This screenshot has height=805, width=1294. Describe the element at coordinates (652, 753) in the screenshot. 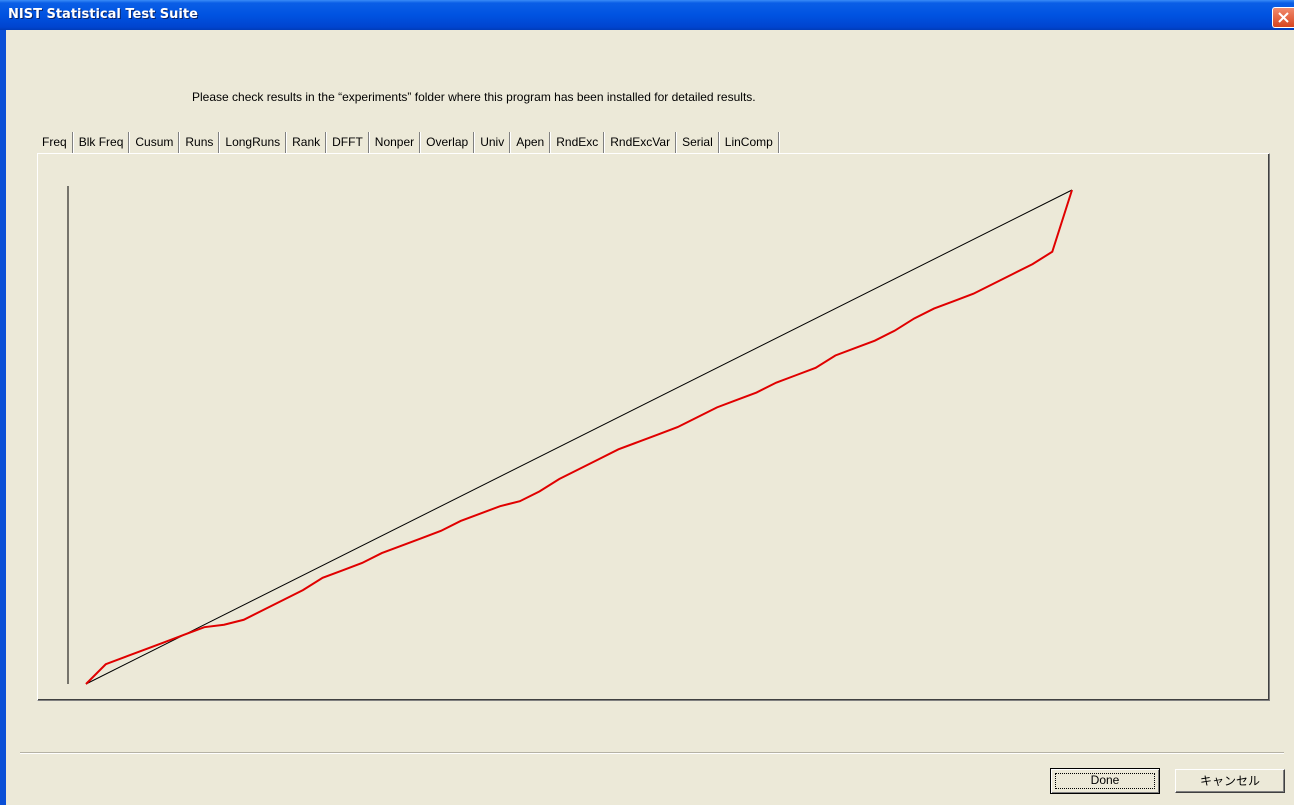

I see `separator` at that location.